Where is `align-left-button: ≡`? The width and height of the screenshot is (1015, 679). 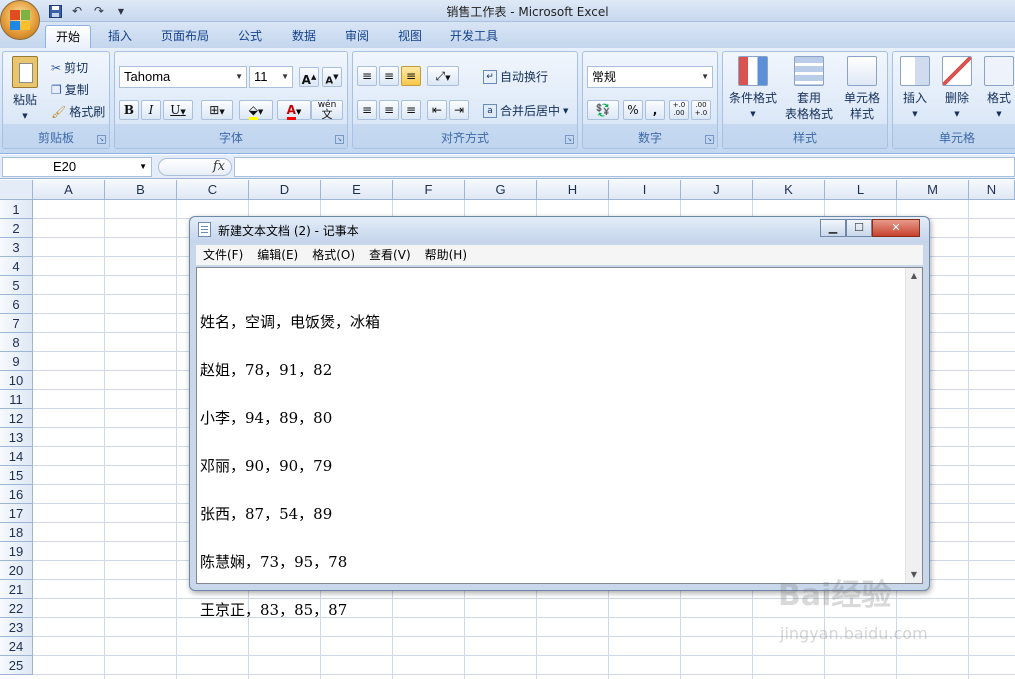 align-left-button: ≡ is located at coordinates (367, 110).